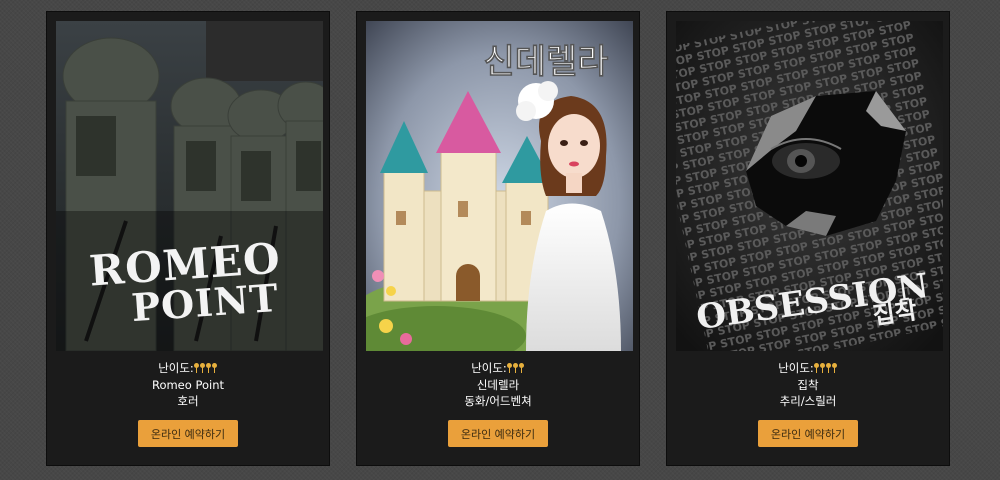 The width and height of the screenshot is (1000, 480). I want to click on room-info: 난이도: 집착 추리/스릴러, so click(808, 384).